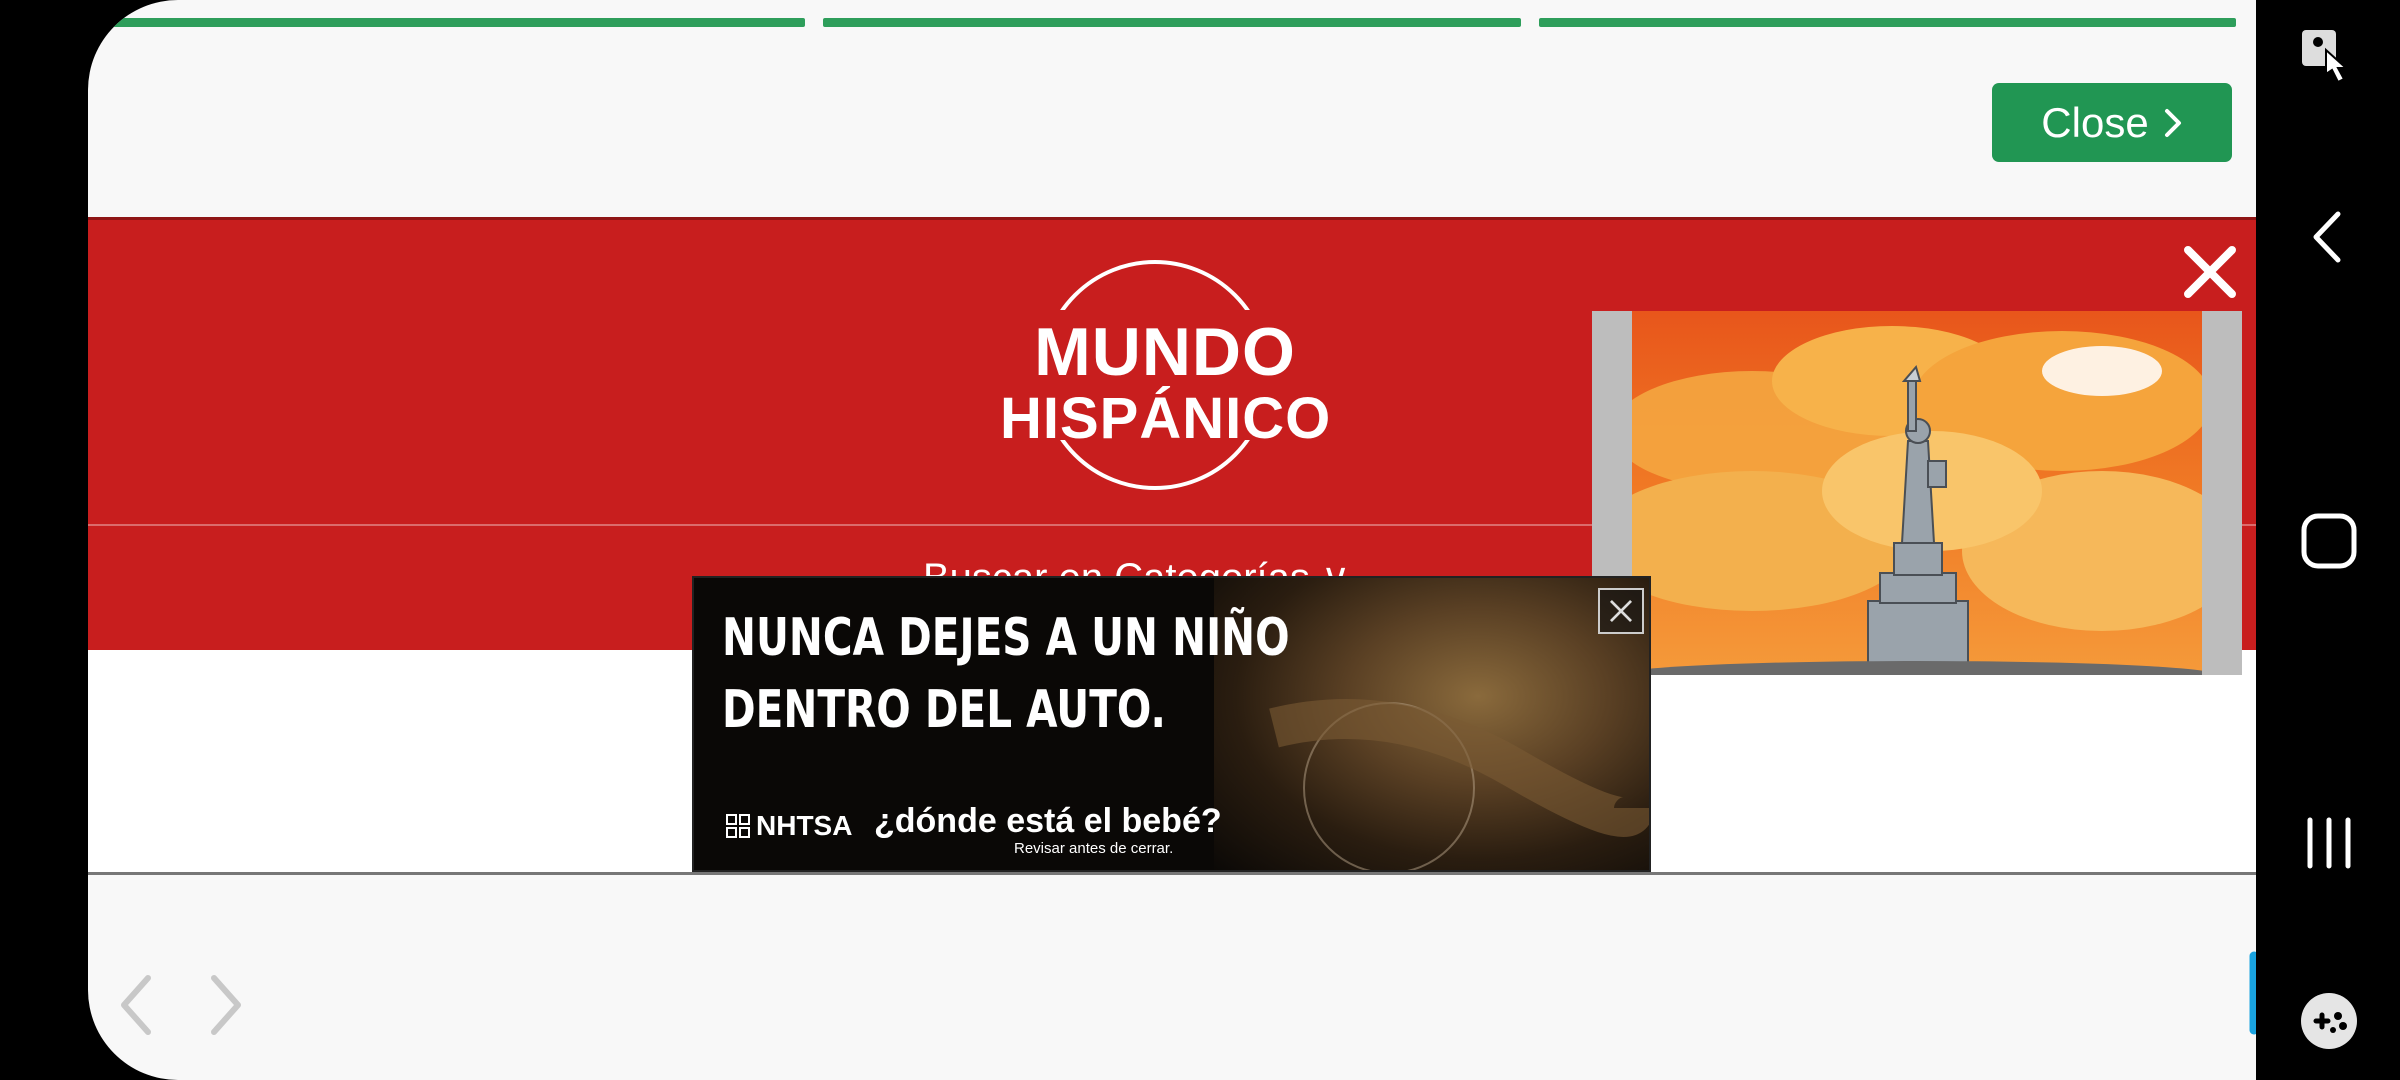 This screenshot has height=1080, width=2400. Describe the element at coordinates (2251, 993) in the screenshot. I see `play-i-logo-icon` at that location.